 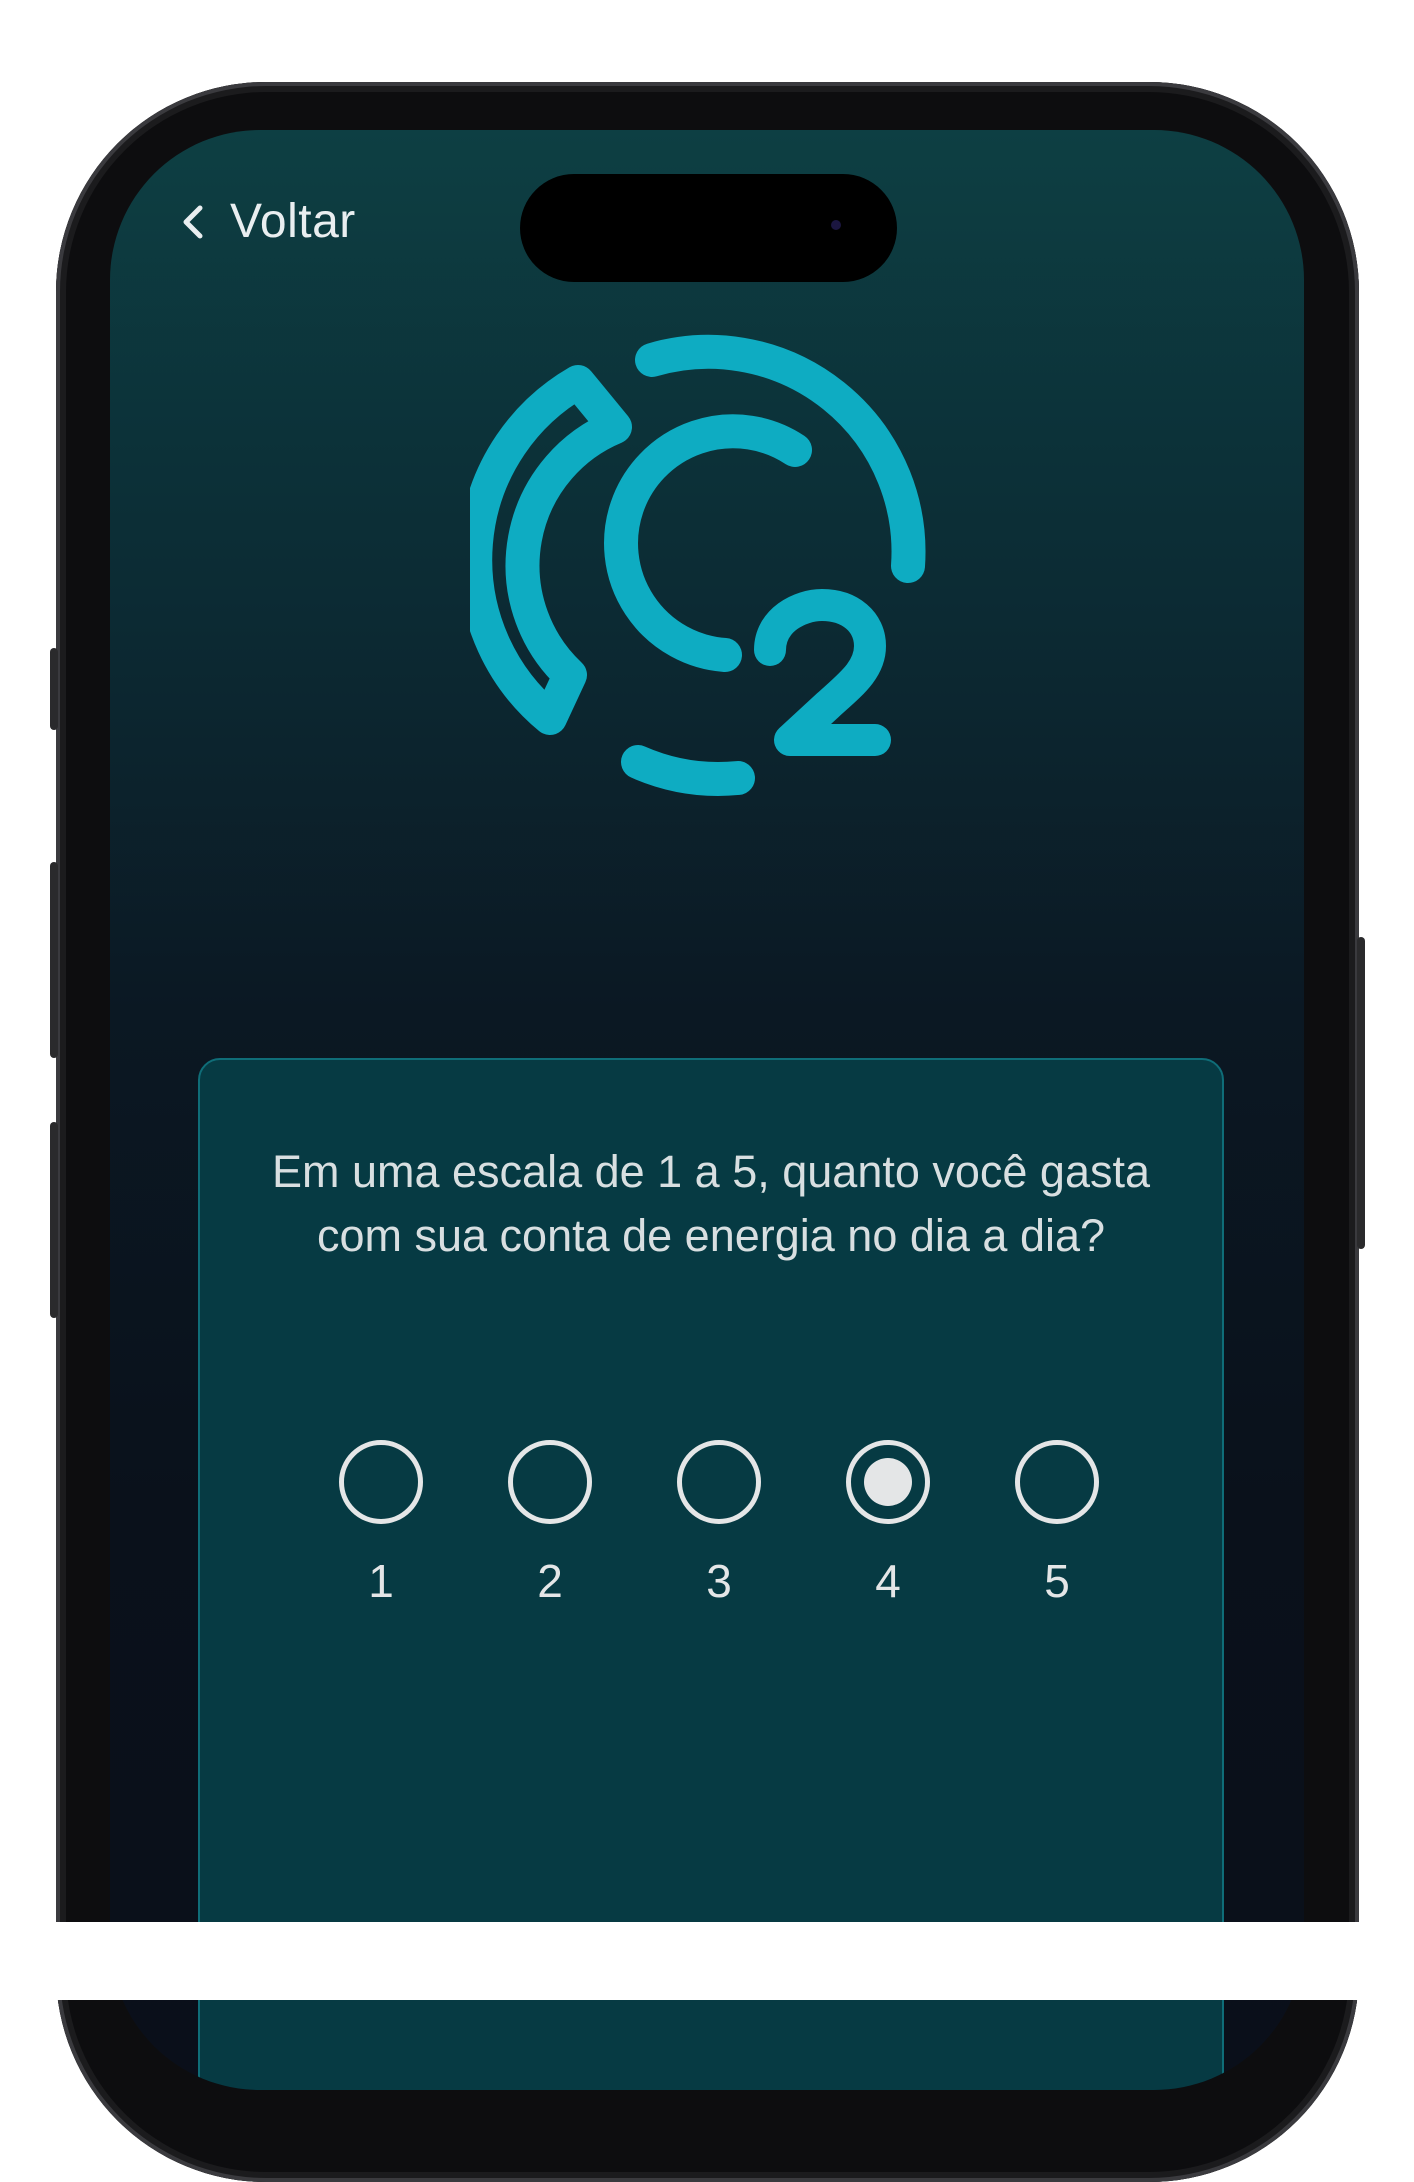 What do you see at coordinates (193, 221) in the screenshot?
I see `chevron-left-icon` at bounding box center [193, 221].